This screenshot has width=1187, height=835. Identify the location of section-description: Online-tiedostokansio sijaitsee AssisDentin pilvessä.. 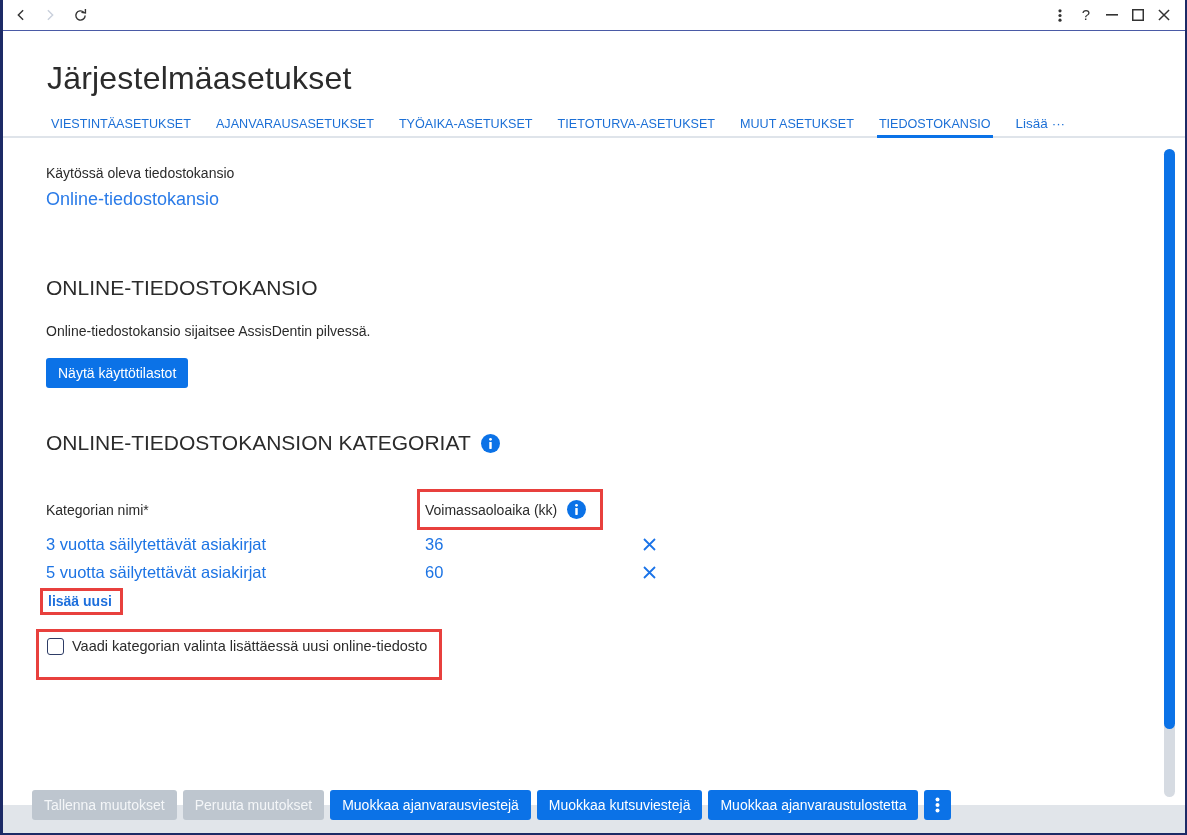
(208, 331).